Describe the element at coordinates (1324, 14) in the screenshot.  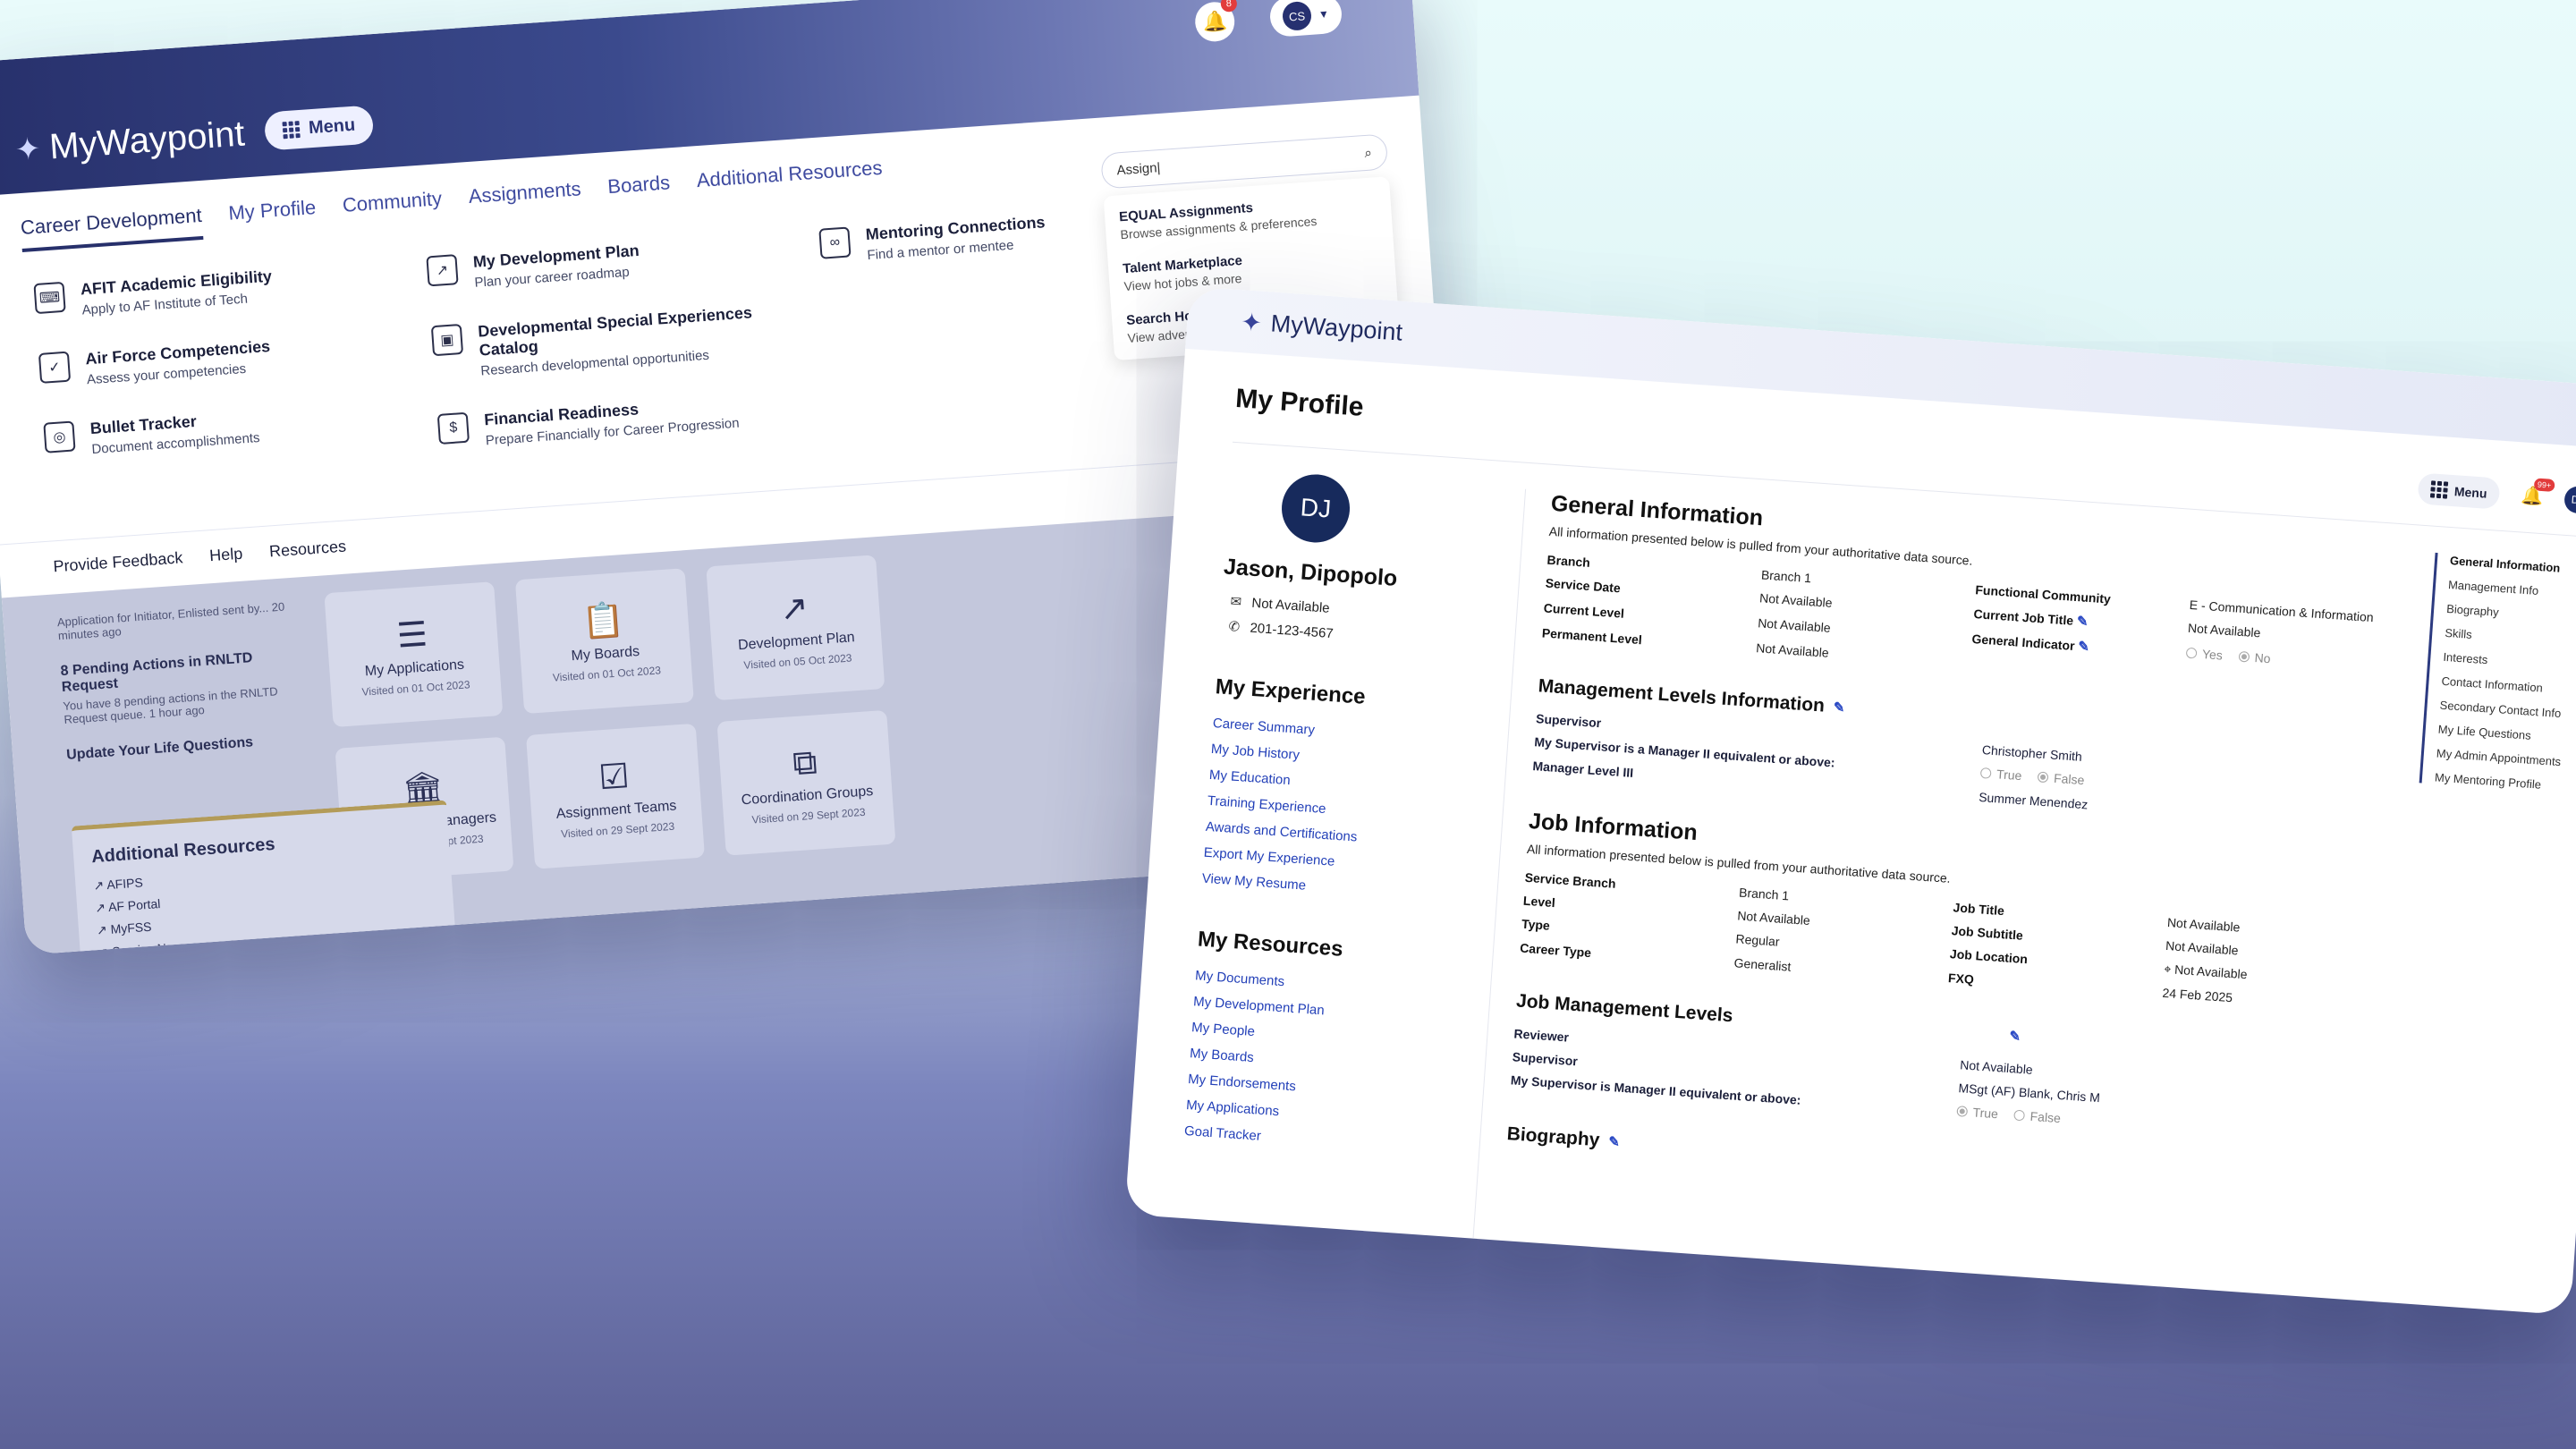
I see `chevron-down-icon: ▼` at that location.